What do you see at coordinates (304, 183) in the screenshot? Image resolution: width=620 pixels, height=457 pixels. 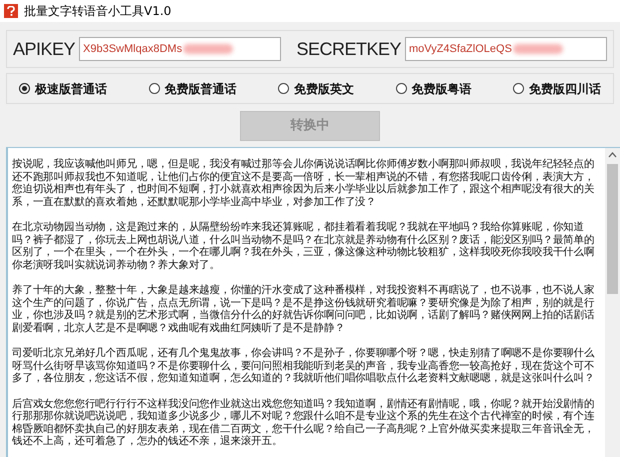 I see `text-paragraph: 按说呢，我应该喊他叫师兄，嗯，但是呢，我没有喊过那等会儿你俩说说话啊比你师傅岁数小啊那叫师叔呗，我说年纪轻轻点的还不跑那叫师叔我也不知道呢，让他们占你的便宜这不是要高一倍呀，长一辈相声说的不错，有您搭我呢口齿伶俐，表演大方，您迫切说相声也有年头了，也时间不短啊，打小就喜欢相声徐因为后来小学毕业以后就参加工作了，跟这个相声呢没有很大的关系，一直在默默的喜欢着她，还默默呢那小学毕业高中毕业，对参加工作了没？` at bounding box center [304, 183].